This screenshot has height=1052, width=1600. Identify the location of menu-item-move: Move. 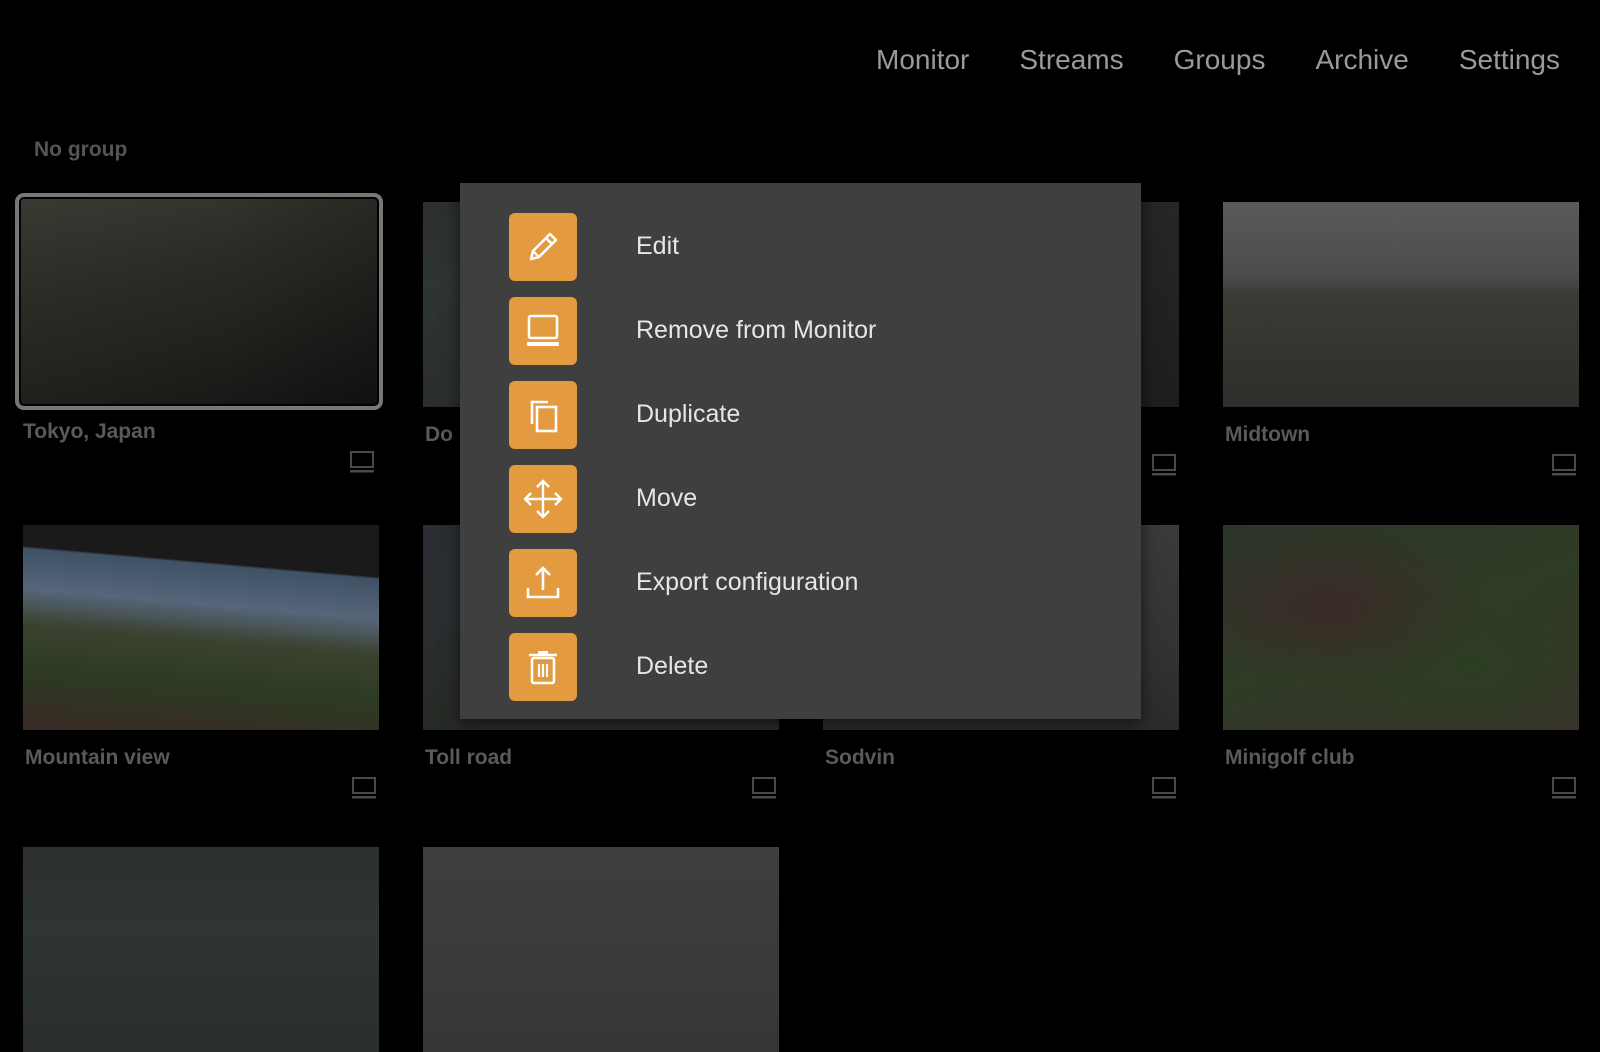
(800, 499).